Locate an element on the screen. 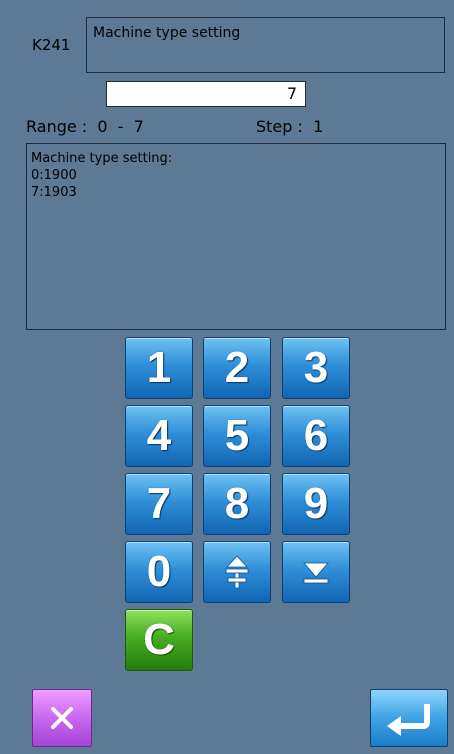 The width and height of the screenshot is (454, 754). range-label: Range : 0 - 7 is located at coordinates (85, 126).